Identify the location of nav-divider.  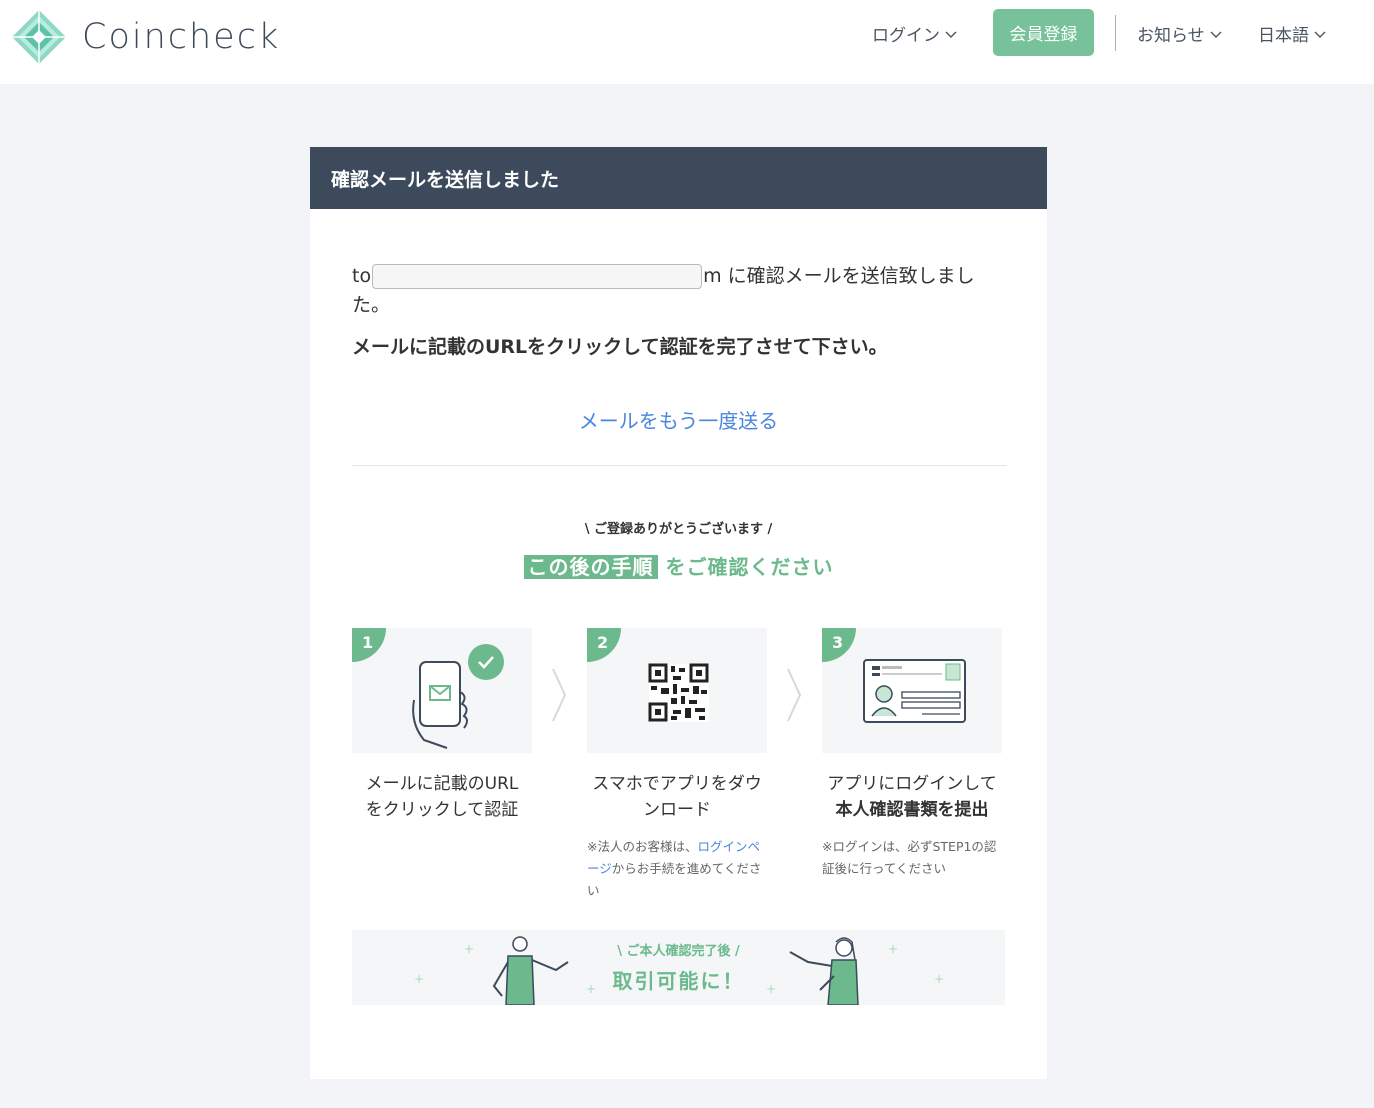
(1115, 33).